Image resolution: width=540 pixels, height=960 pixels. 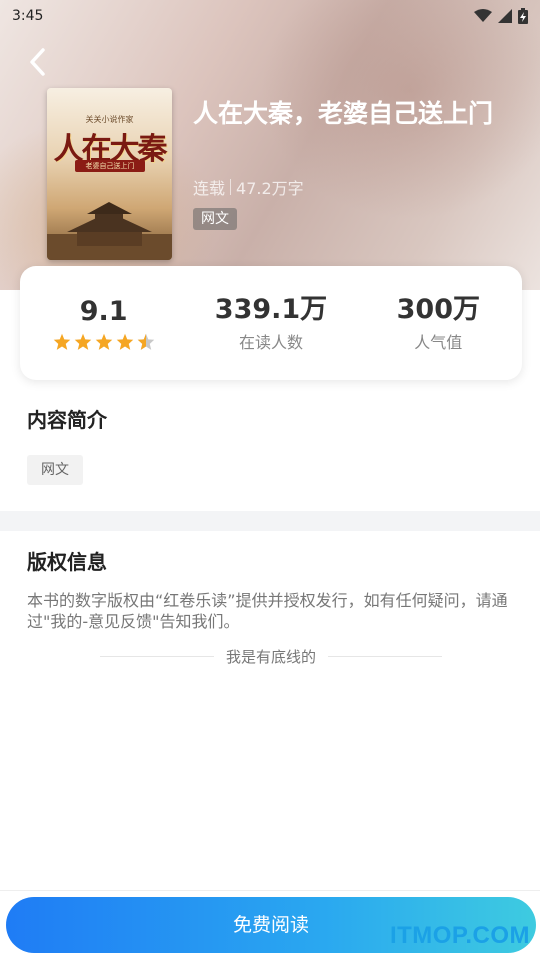 I want to click on readers-stat: 339.1万 在读人数, so click(x=271, y=323).